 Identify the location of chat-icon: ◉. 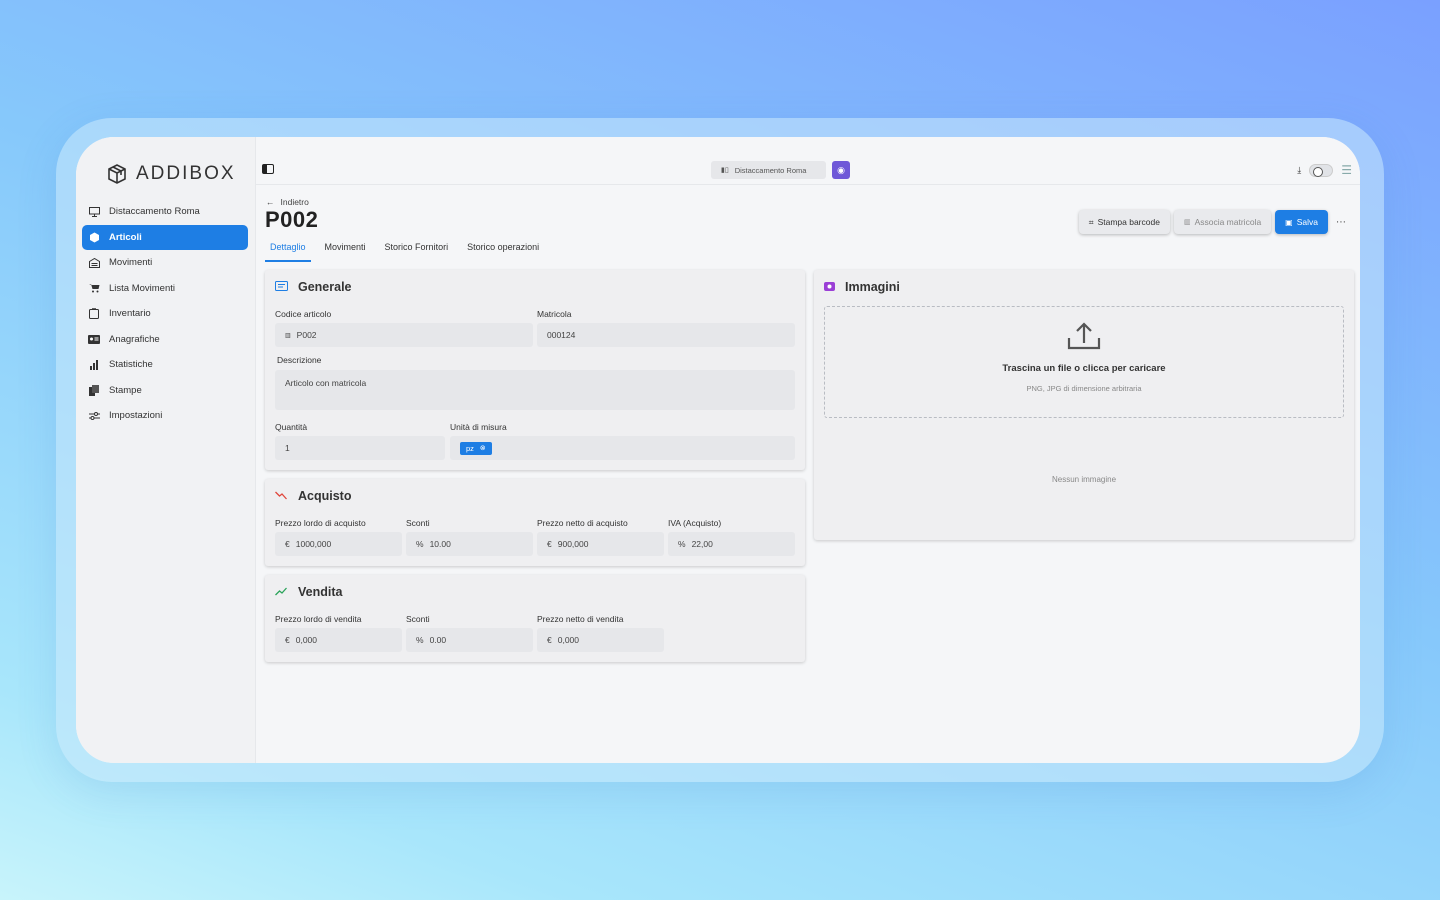
(841, 169).